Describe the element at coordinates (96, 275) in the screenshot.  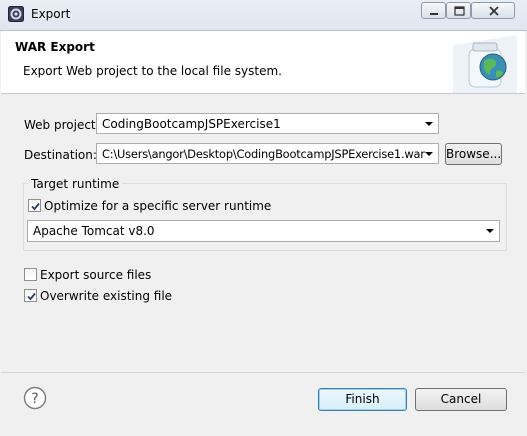
I see `export-source-label: Export source files` at that location.